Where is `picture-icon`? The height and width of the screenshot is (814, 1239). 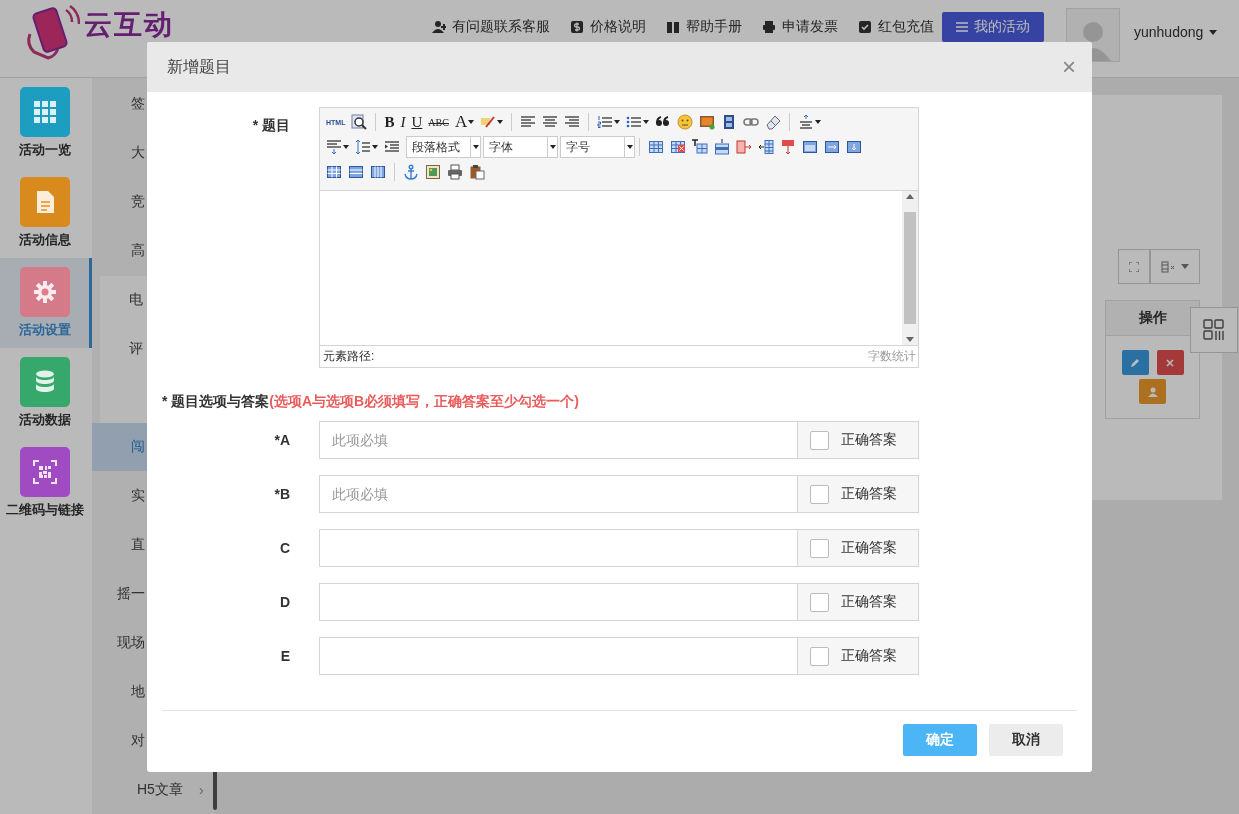 picture-icon is located at coordinates (433, 172).